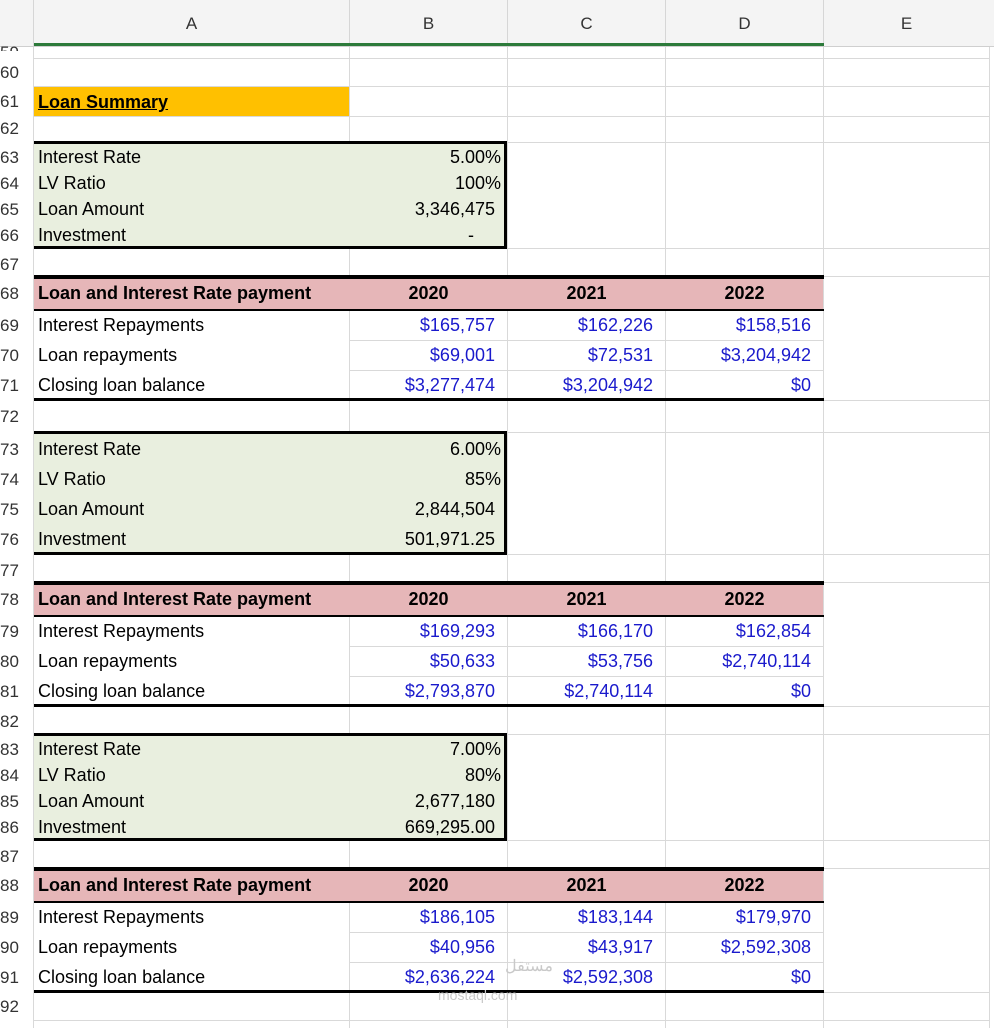  What do you see at coordinates (422, 827) in the screenshot?
I see `param-value: 669,295.00` at bounding box center [422, 827].